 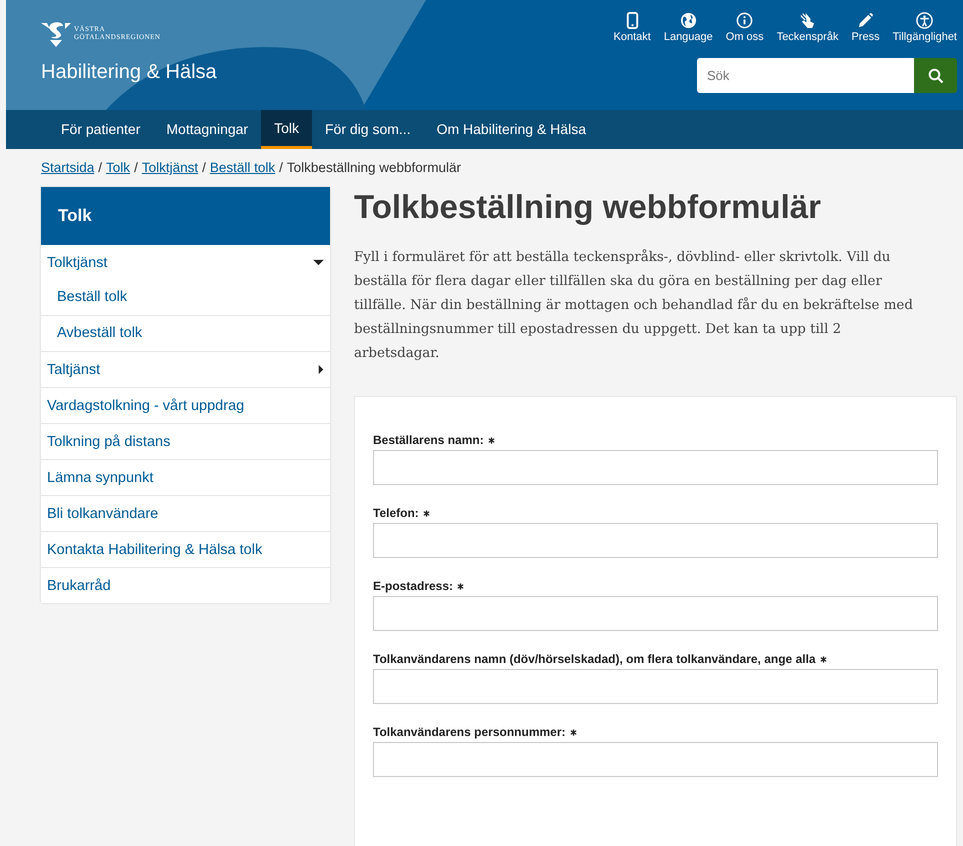 I want to click on pencil-icon, so click(x=865, y=20).